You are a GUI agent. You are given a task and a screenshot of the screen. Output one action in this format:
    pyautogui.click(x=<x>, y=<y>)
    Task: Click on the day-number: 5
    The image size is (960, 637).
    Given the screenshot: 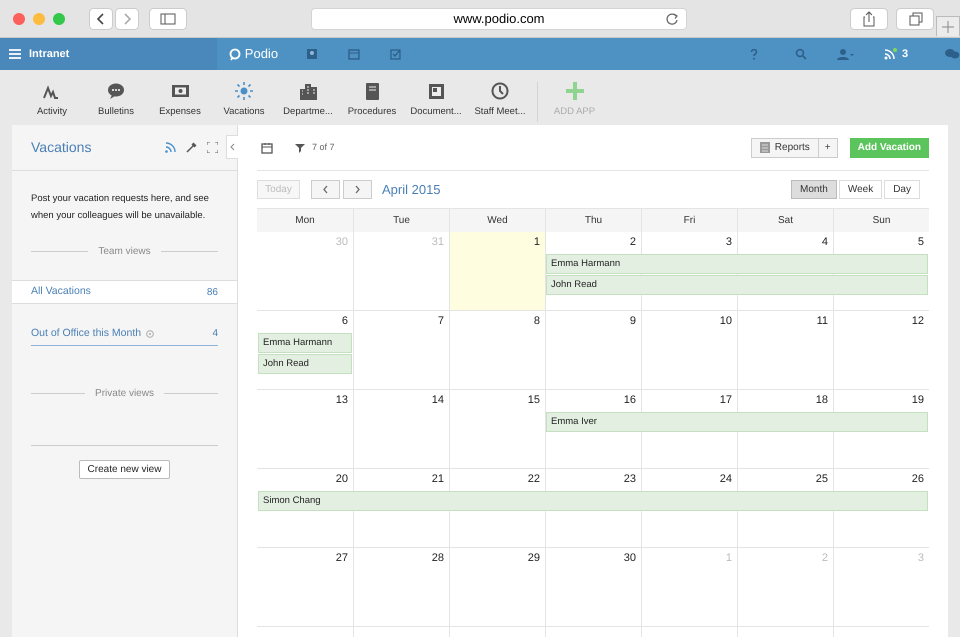 What is the action you would take?
    pyautogui.click(x=921, y=243)
    